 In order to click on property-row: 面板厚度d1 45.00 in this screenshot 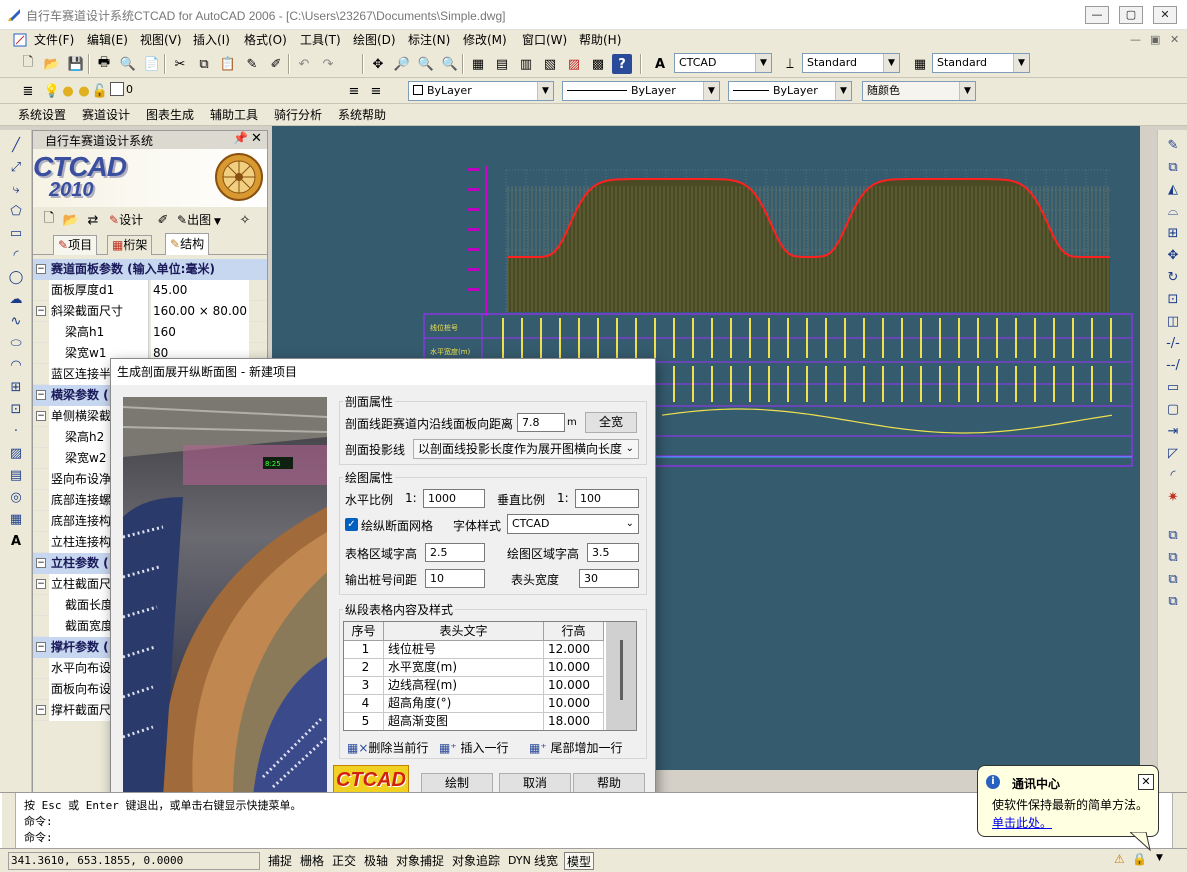, I will do `click(150, 290)`.